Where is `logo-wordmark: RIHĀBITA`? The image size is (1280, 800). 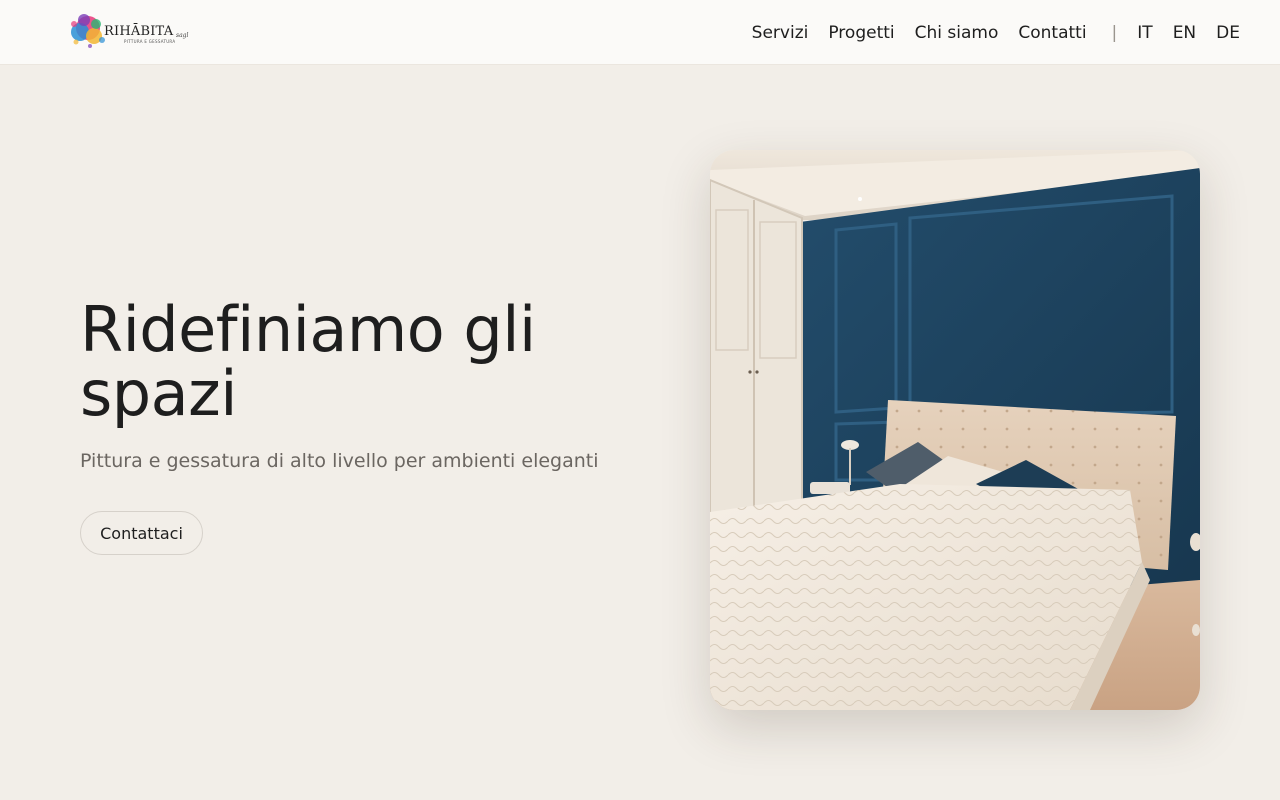 logo-wordmark: RIHĀBITA is located at coordinates (139, 31).